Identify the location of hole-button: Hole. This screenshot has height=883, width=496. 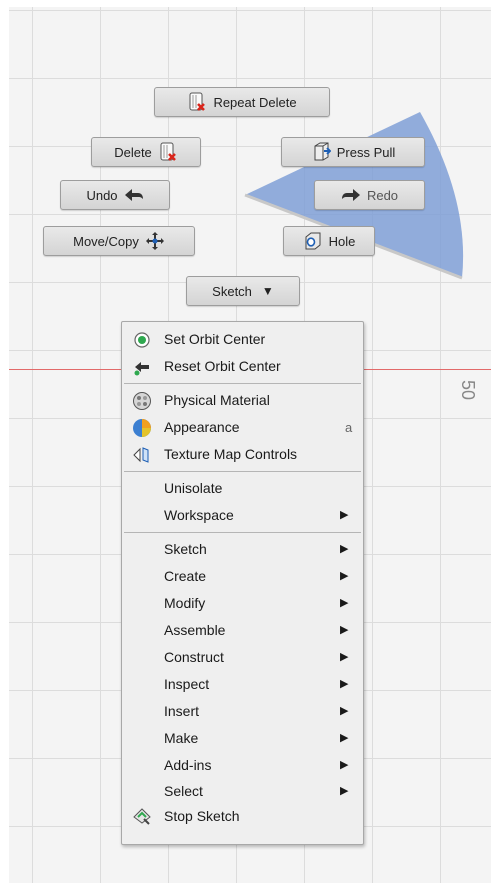
(329, 241).